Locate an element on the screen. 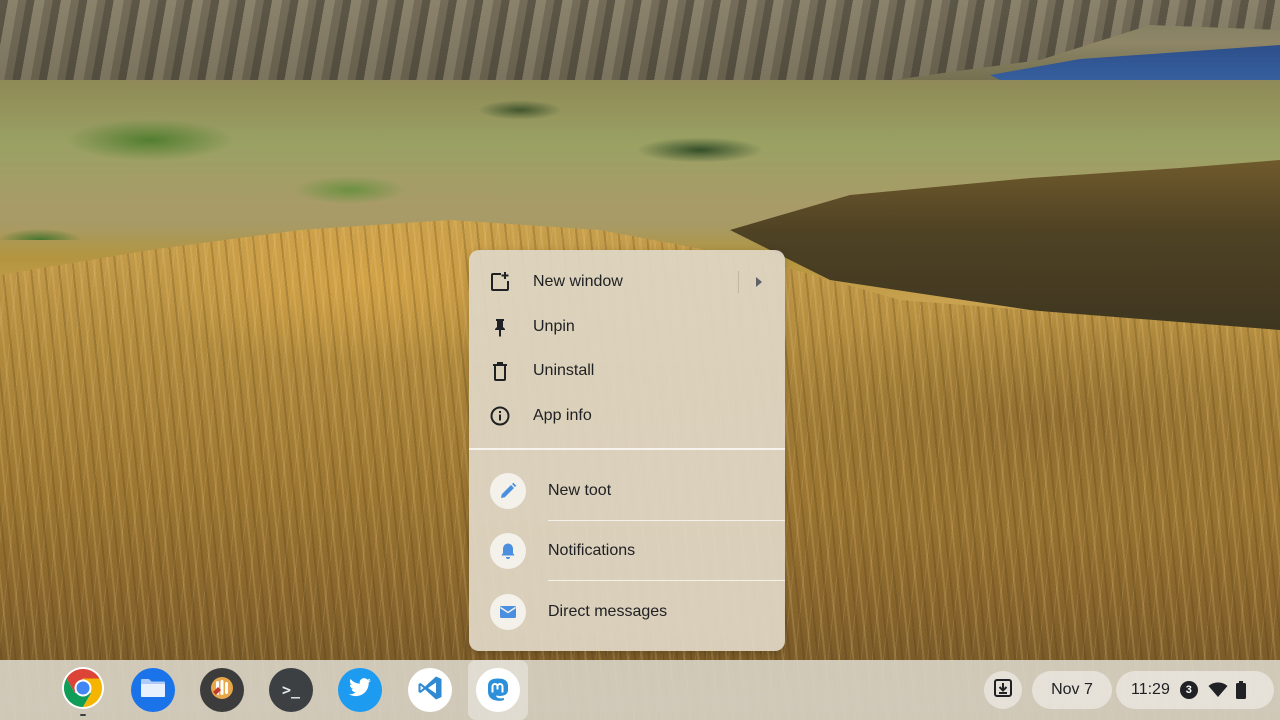 Image resolution: width=1280 pixels, height=720 pixels. shelf-app-vscode is located at coordinates (430, 690).